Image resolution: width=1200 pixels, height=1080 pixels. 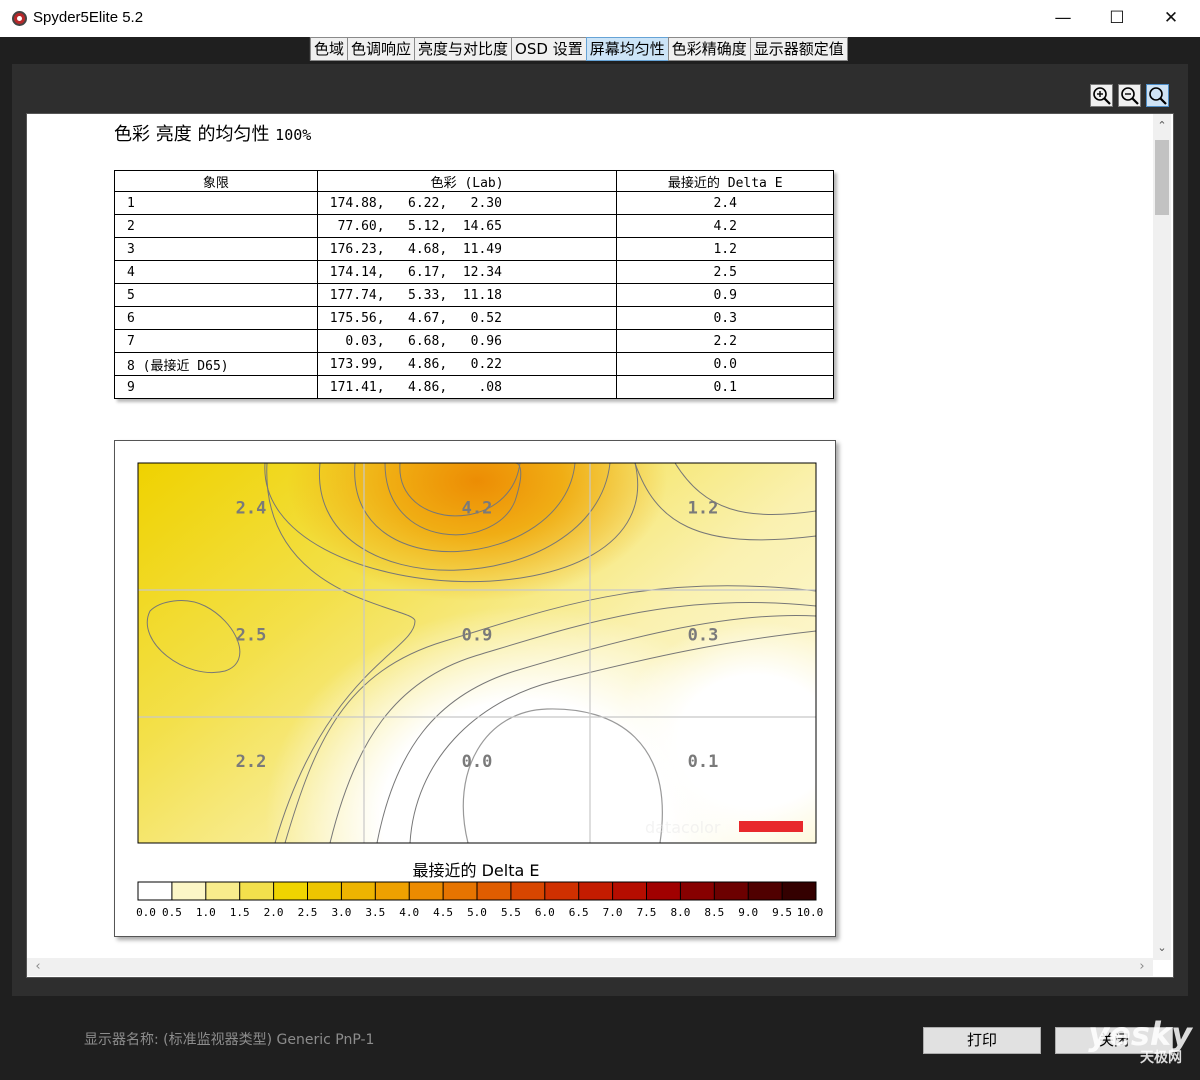 What do you see at coordinates (251, 635) in the screenshot?
I see `heatmap-cell-label: 2.5` at bounding box center [251, 635].